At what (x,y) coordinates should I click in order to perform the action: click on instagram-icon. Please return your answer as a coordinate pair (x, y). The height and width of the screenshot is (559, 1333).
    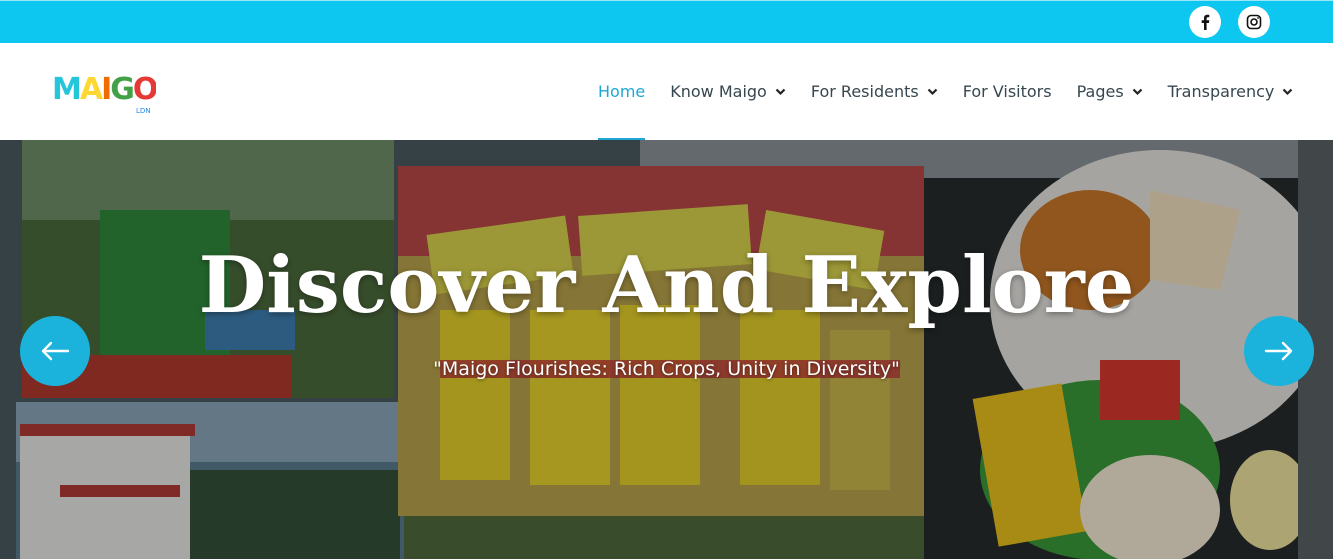
    Looking at the image, I should click on (1254, 22).